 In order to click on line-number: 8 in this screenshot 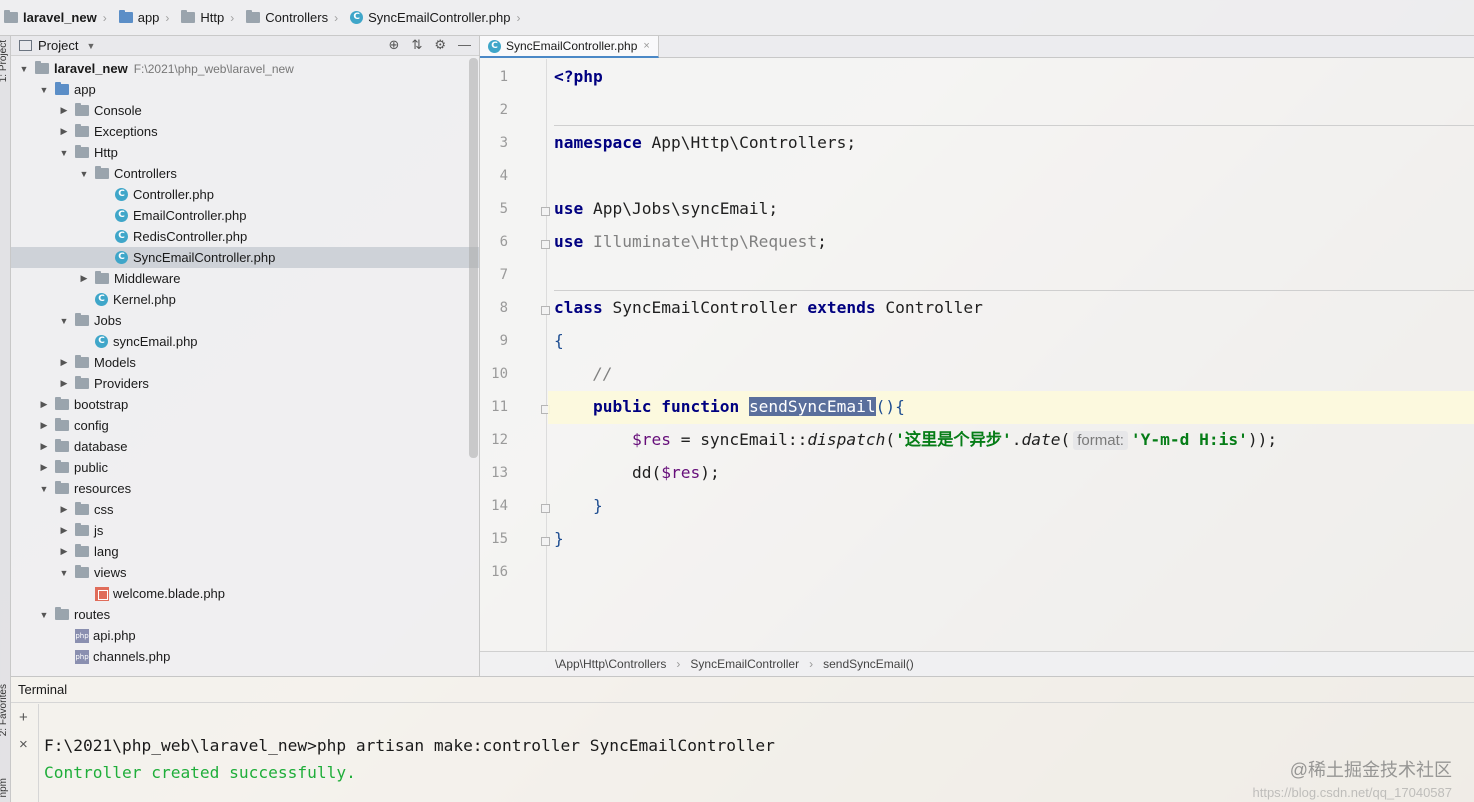, I will do `click(494, 308)`.